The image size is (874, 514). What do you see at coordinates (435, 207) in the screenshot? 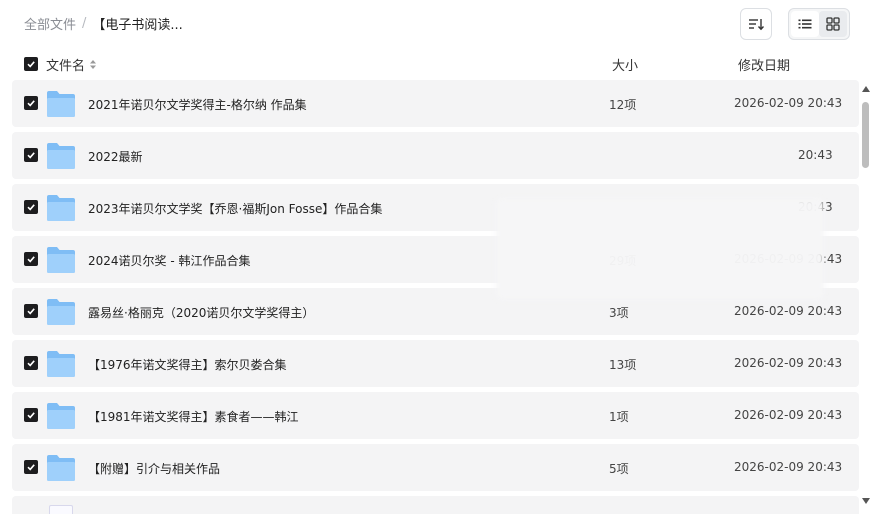
I see `table-row: 2023年诺贝尔文学奖【乔恩·福斯Jon Fosse】作品合集 20:43` at bounding box center [435, 207].